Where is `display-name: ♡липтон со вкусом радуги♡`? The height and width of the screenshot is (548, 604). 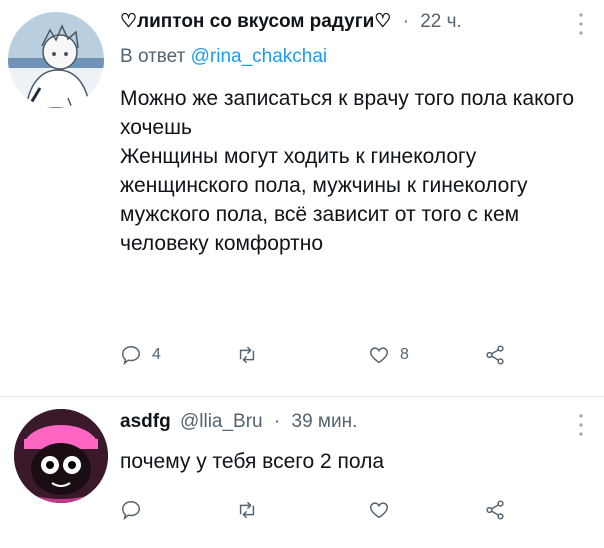 display-name: ♡липтон со вкусом радуги♡ is located at coordinates (255, 21).